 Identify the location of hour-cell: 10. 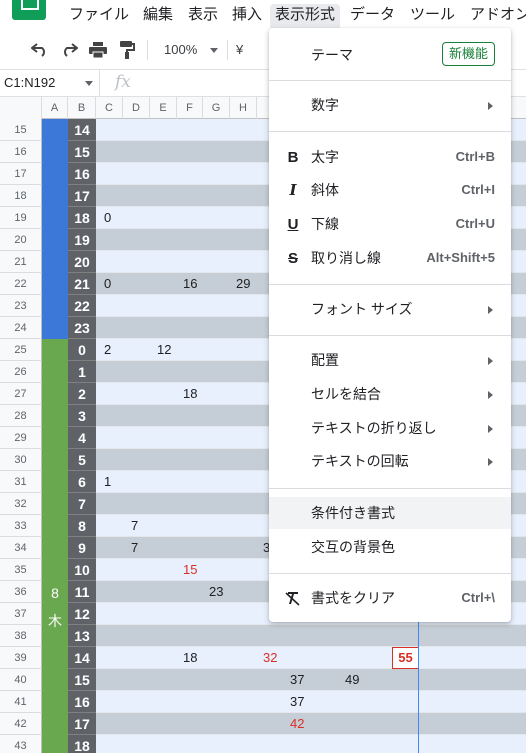
(82, 570).